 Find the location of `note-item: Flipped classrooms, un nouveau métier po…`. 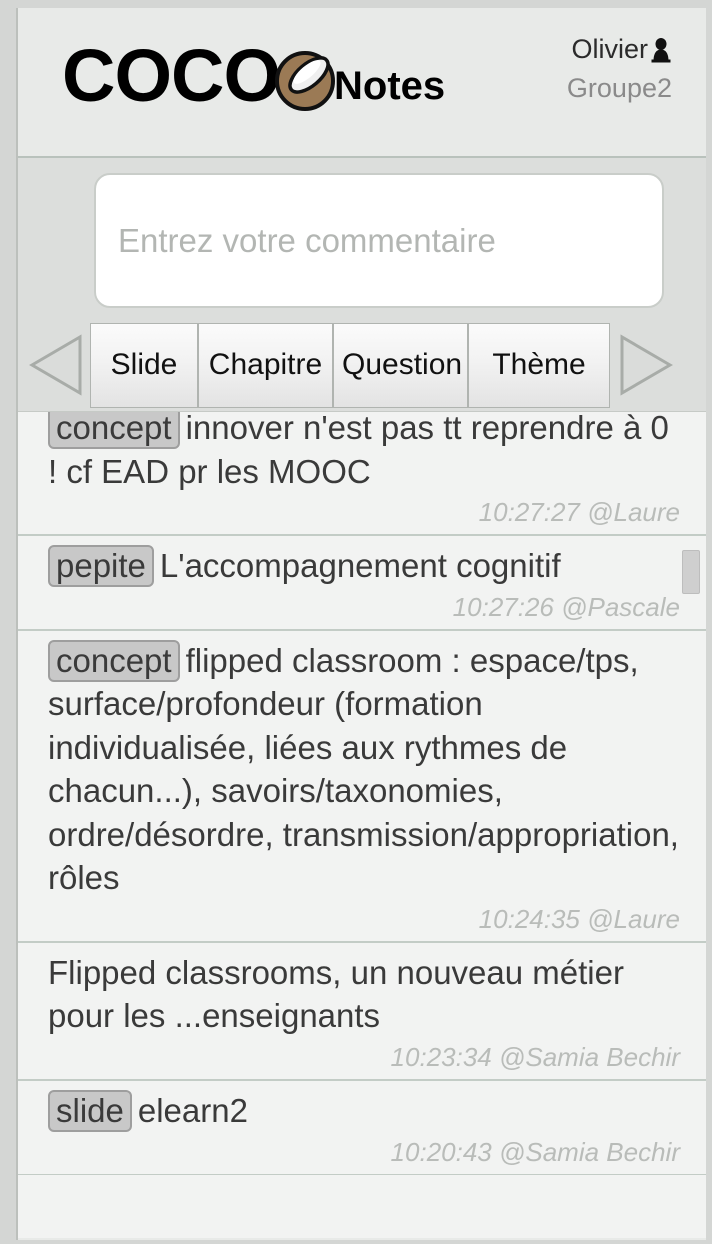

note-item: Flipped classrooms, un nouveau métier po… is located at coordinates (362, 1012).